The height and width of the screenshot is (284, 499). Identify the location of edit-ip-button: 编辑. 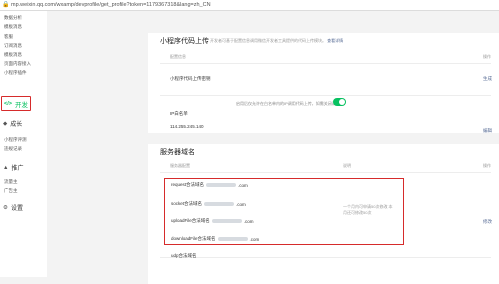
(487, 131).